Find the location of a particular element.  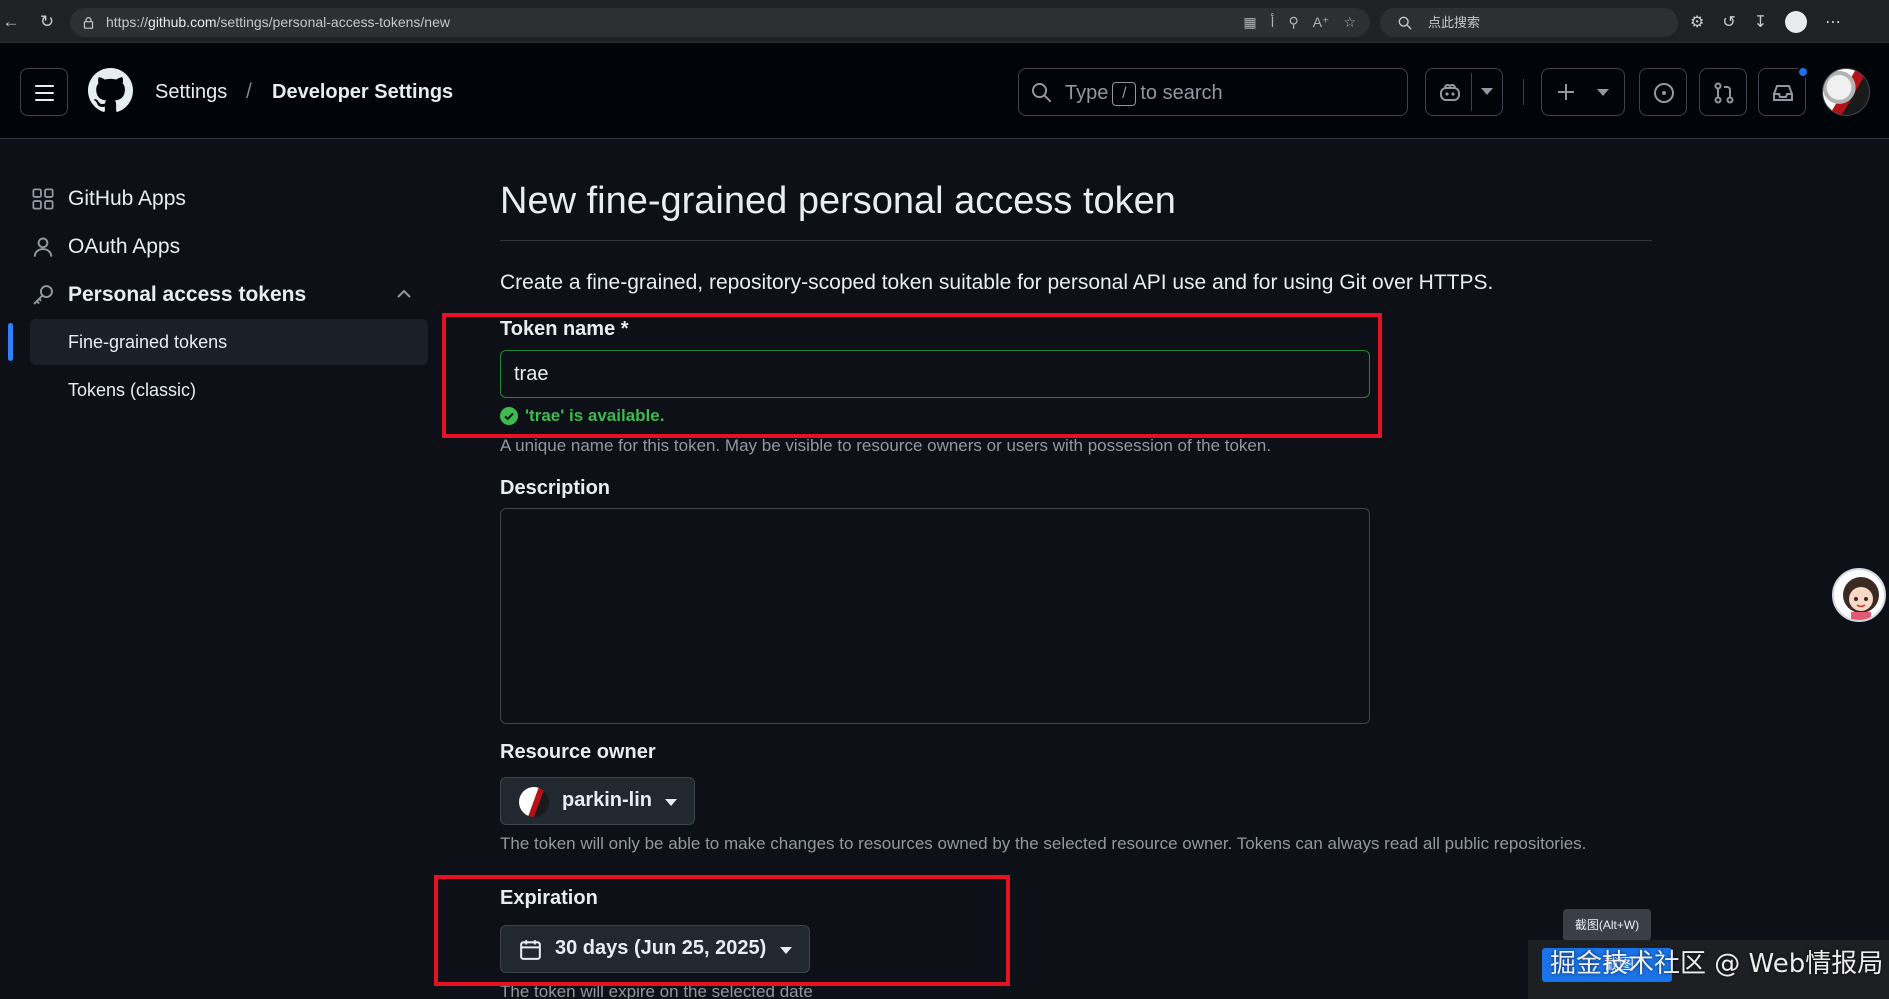

breadcrumb-developer-settings: Developer Settings is located at coordinates (362, 92).